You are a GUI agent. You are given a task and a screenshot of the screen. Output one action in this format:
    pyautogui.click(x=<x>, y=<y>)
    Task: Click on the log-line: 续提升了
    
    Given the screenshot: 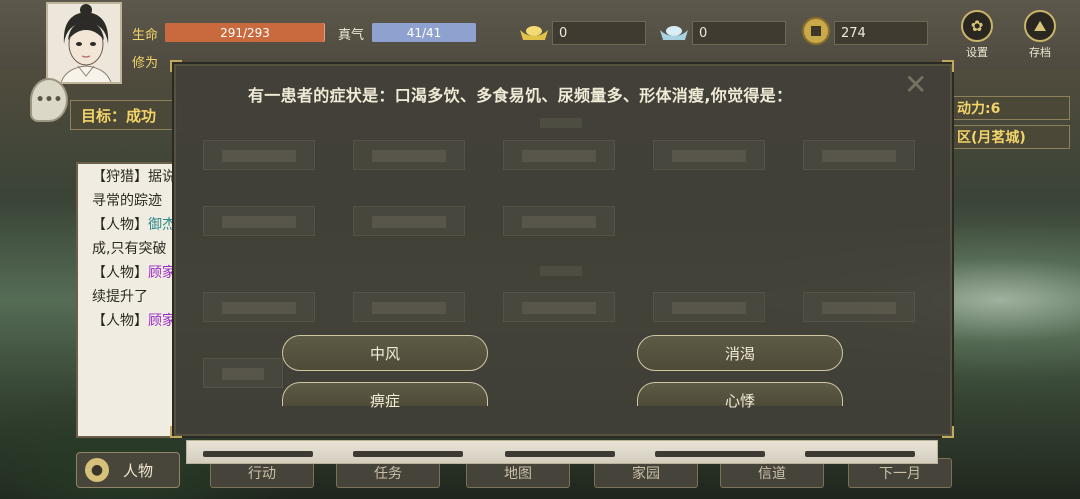 What is the action you would take?
    pyautogui.click(x=126, y=297)
    